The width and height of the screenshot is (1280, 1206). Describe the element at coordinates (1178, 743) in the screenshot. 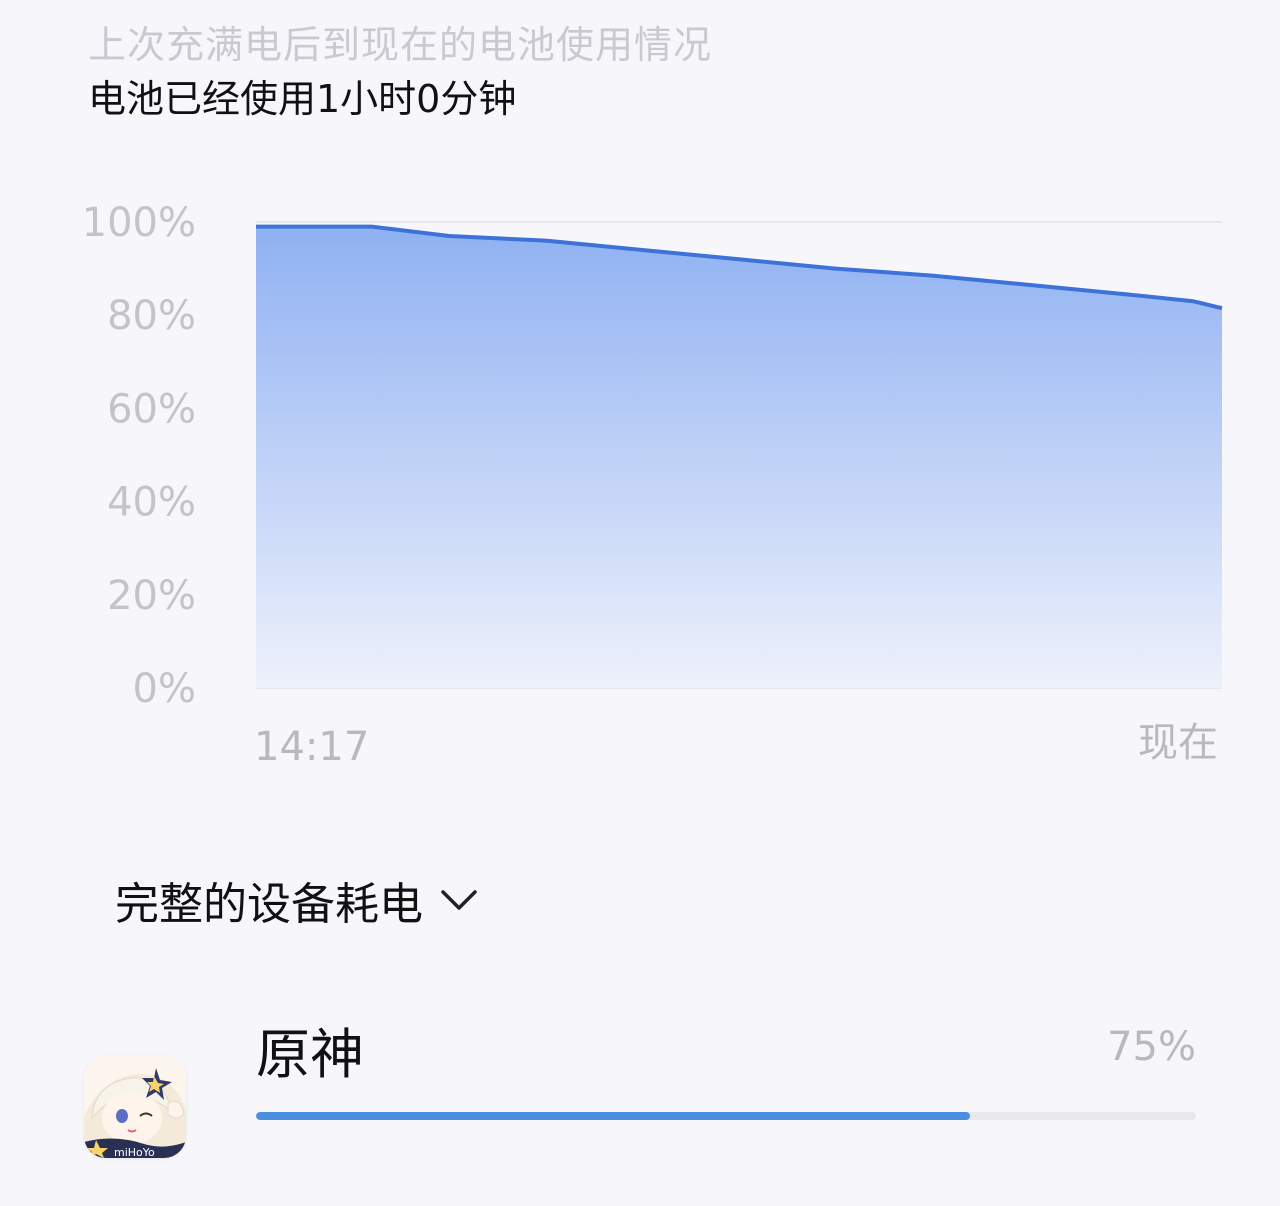

I see `x-tick-label-end: 现在` at that location.